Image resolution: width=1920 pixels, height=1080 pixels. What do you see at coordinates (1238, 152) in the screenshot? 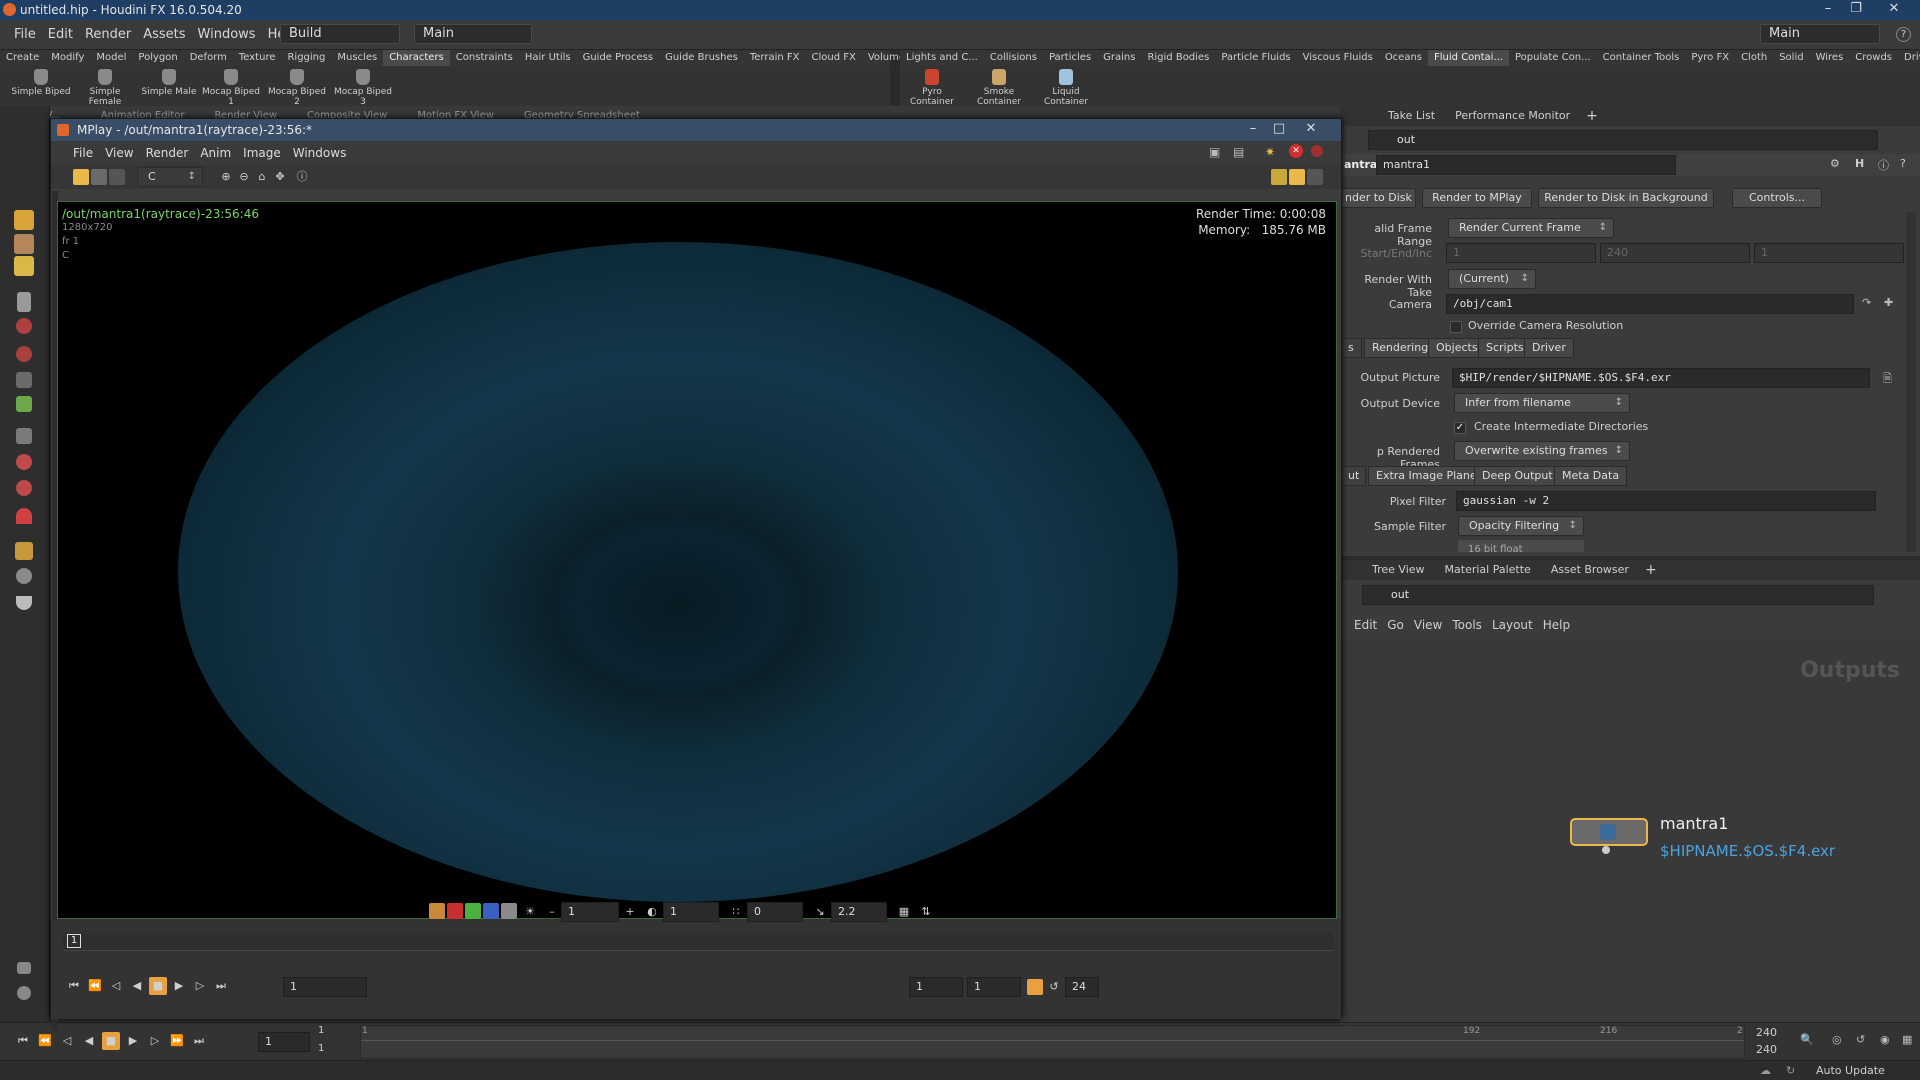
I see `save-frame-icon: ▤` at bounding box center [1238, 152].